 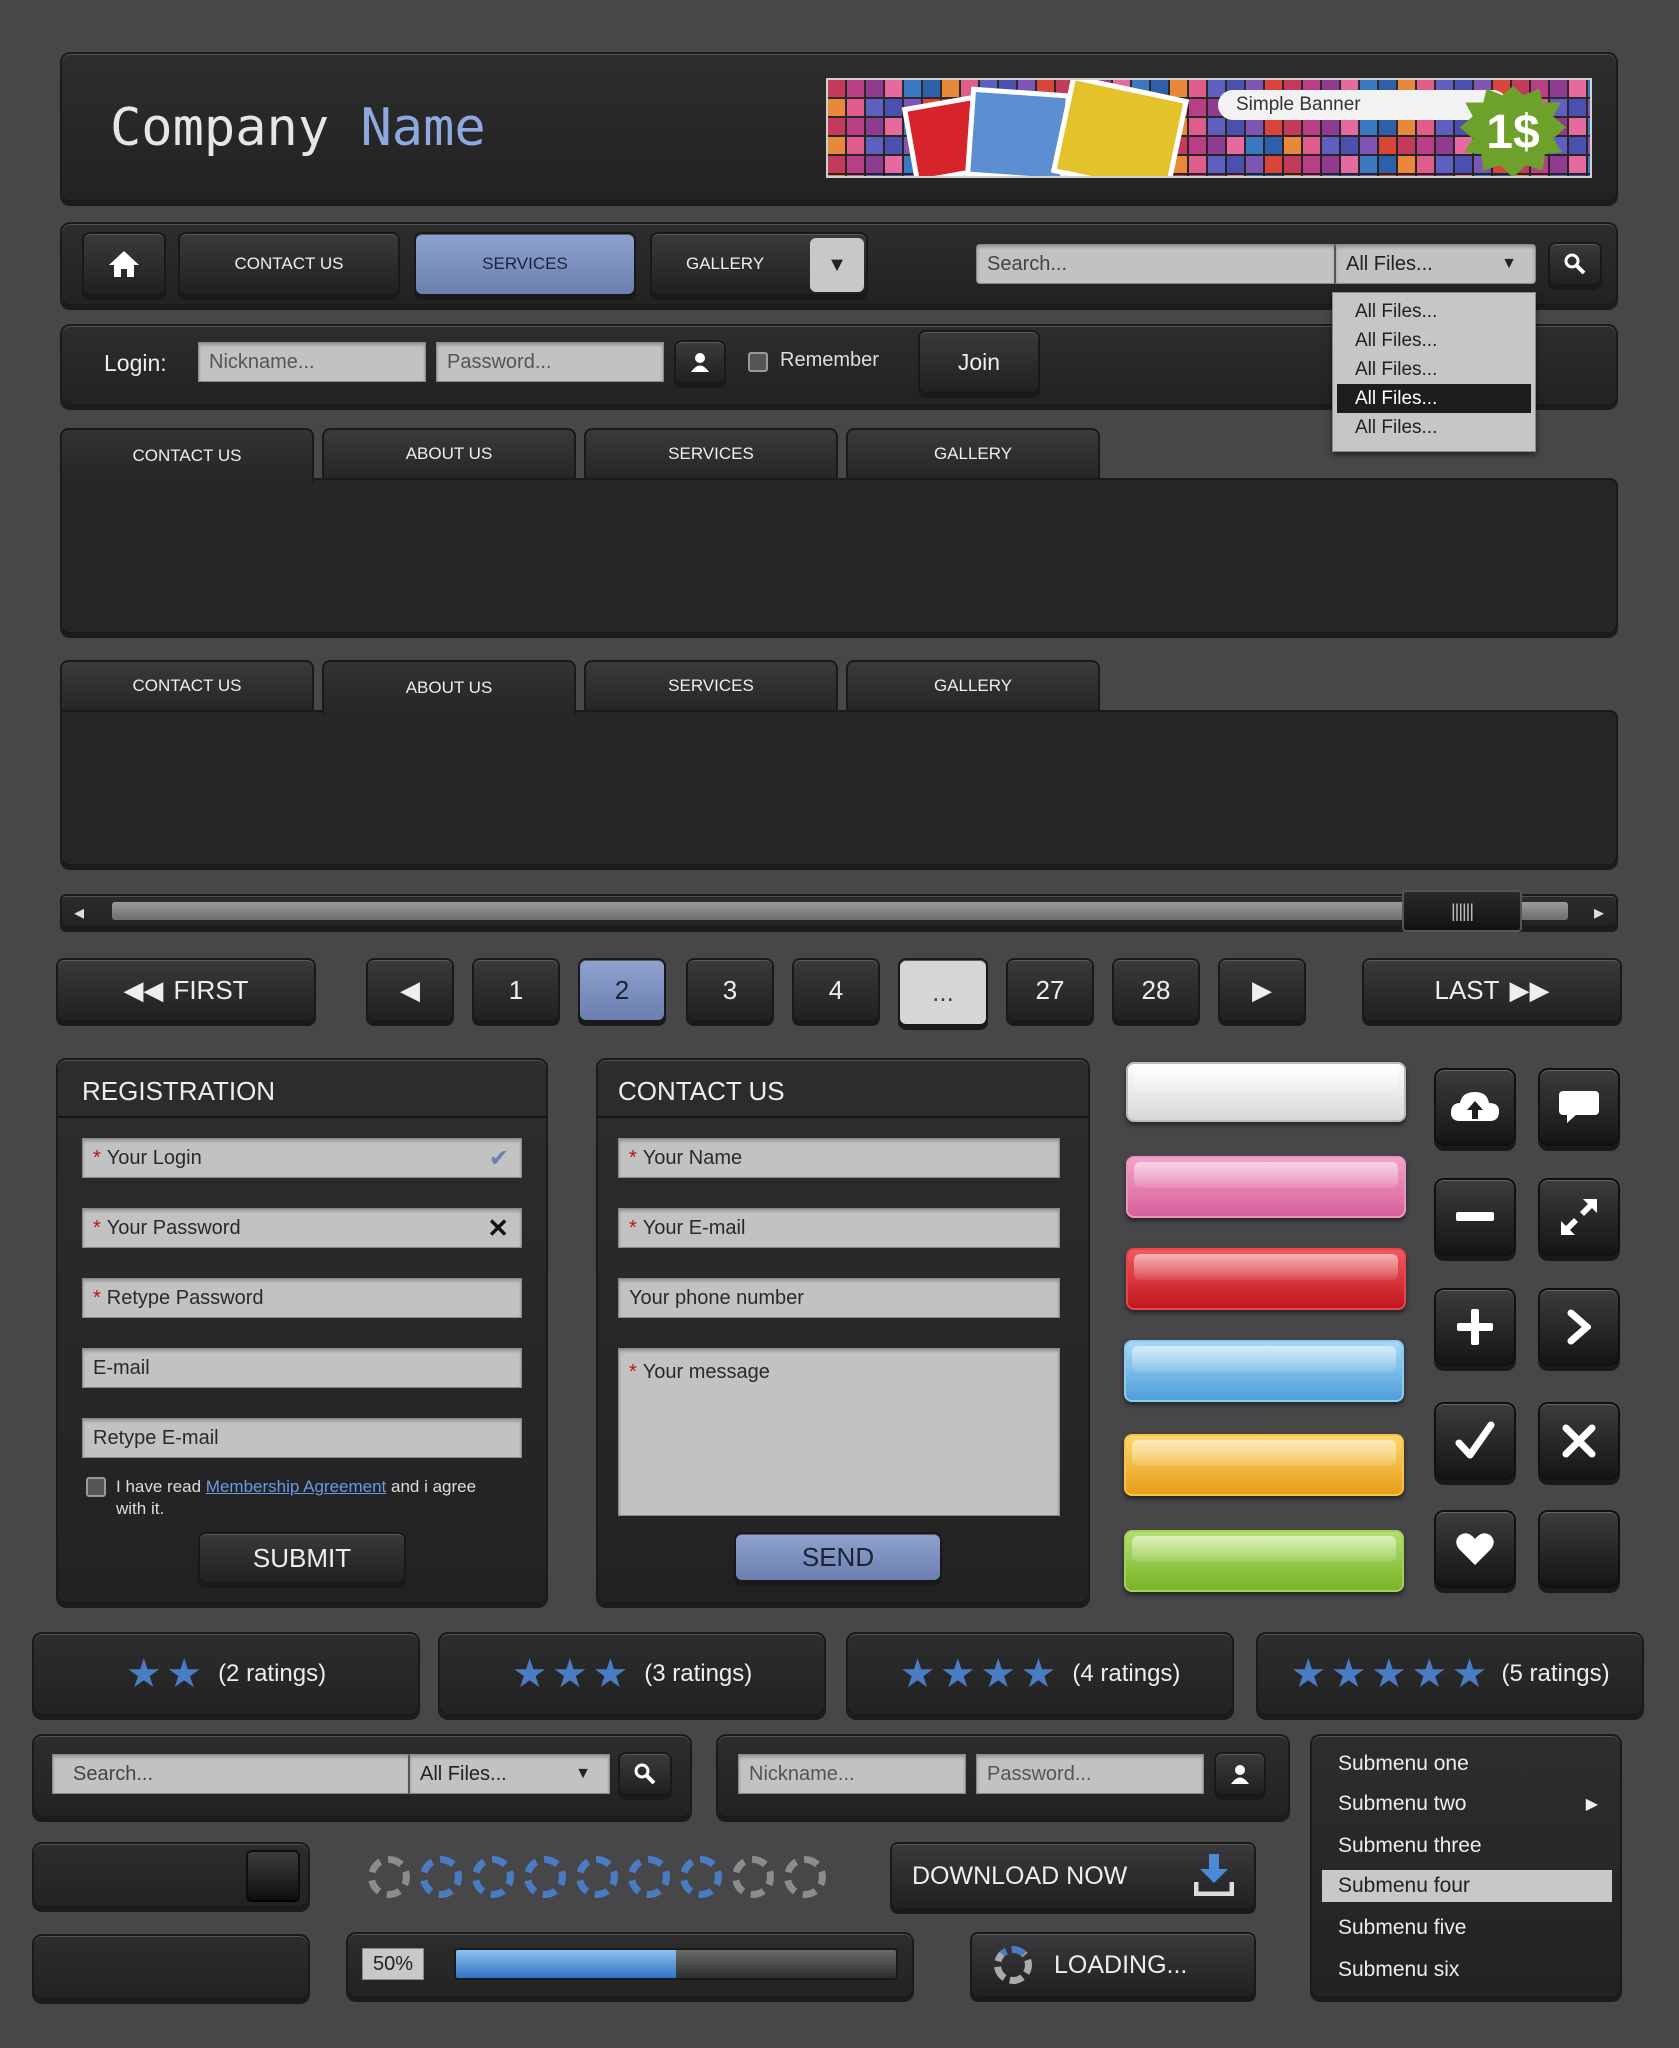 I want to click on your-password-input: * Your Password ✕, so click(x=302, y=1228).